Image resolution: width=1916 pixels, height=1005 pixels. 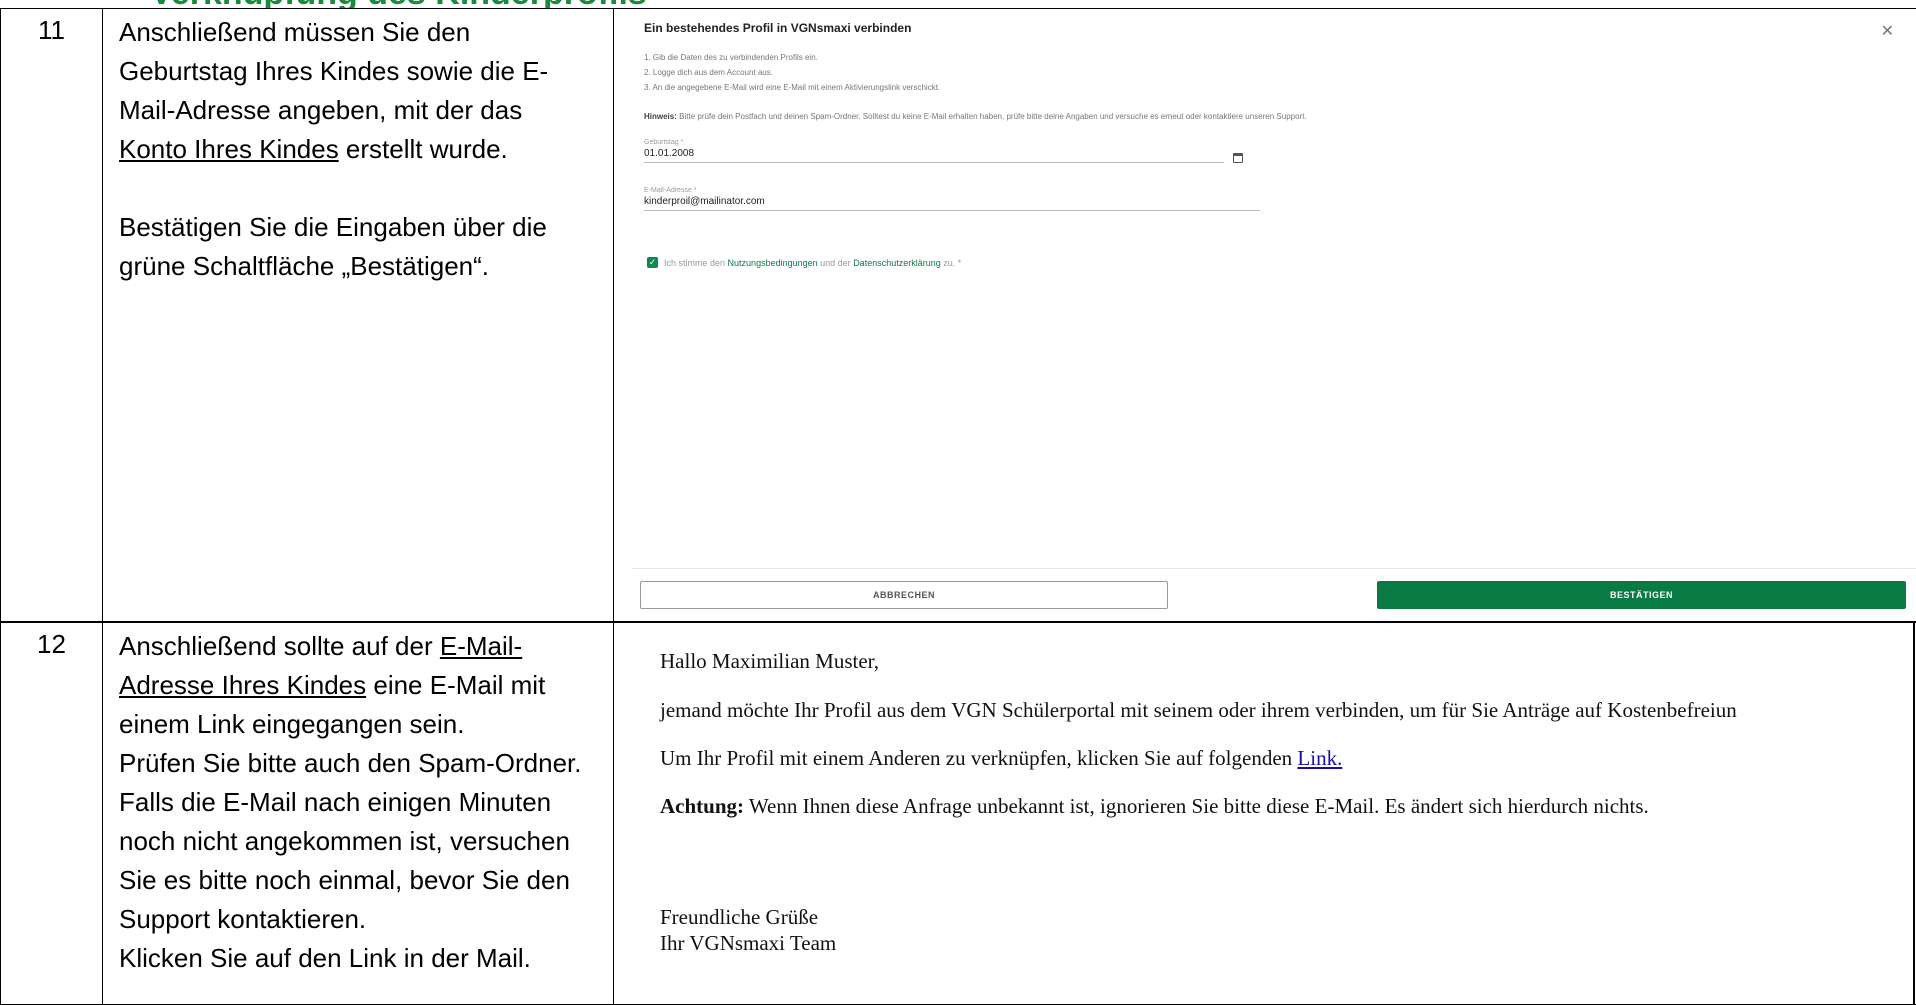 I want to click on dialog-footer: ABBRECHEN BESTÄTIGEN, so click(x=1274, y=594).